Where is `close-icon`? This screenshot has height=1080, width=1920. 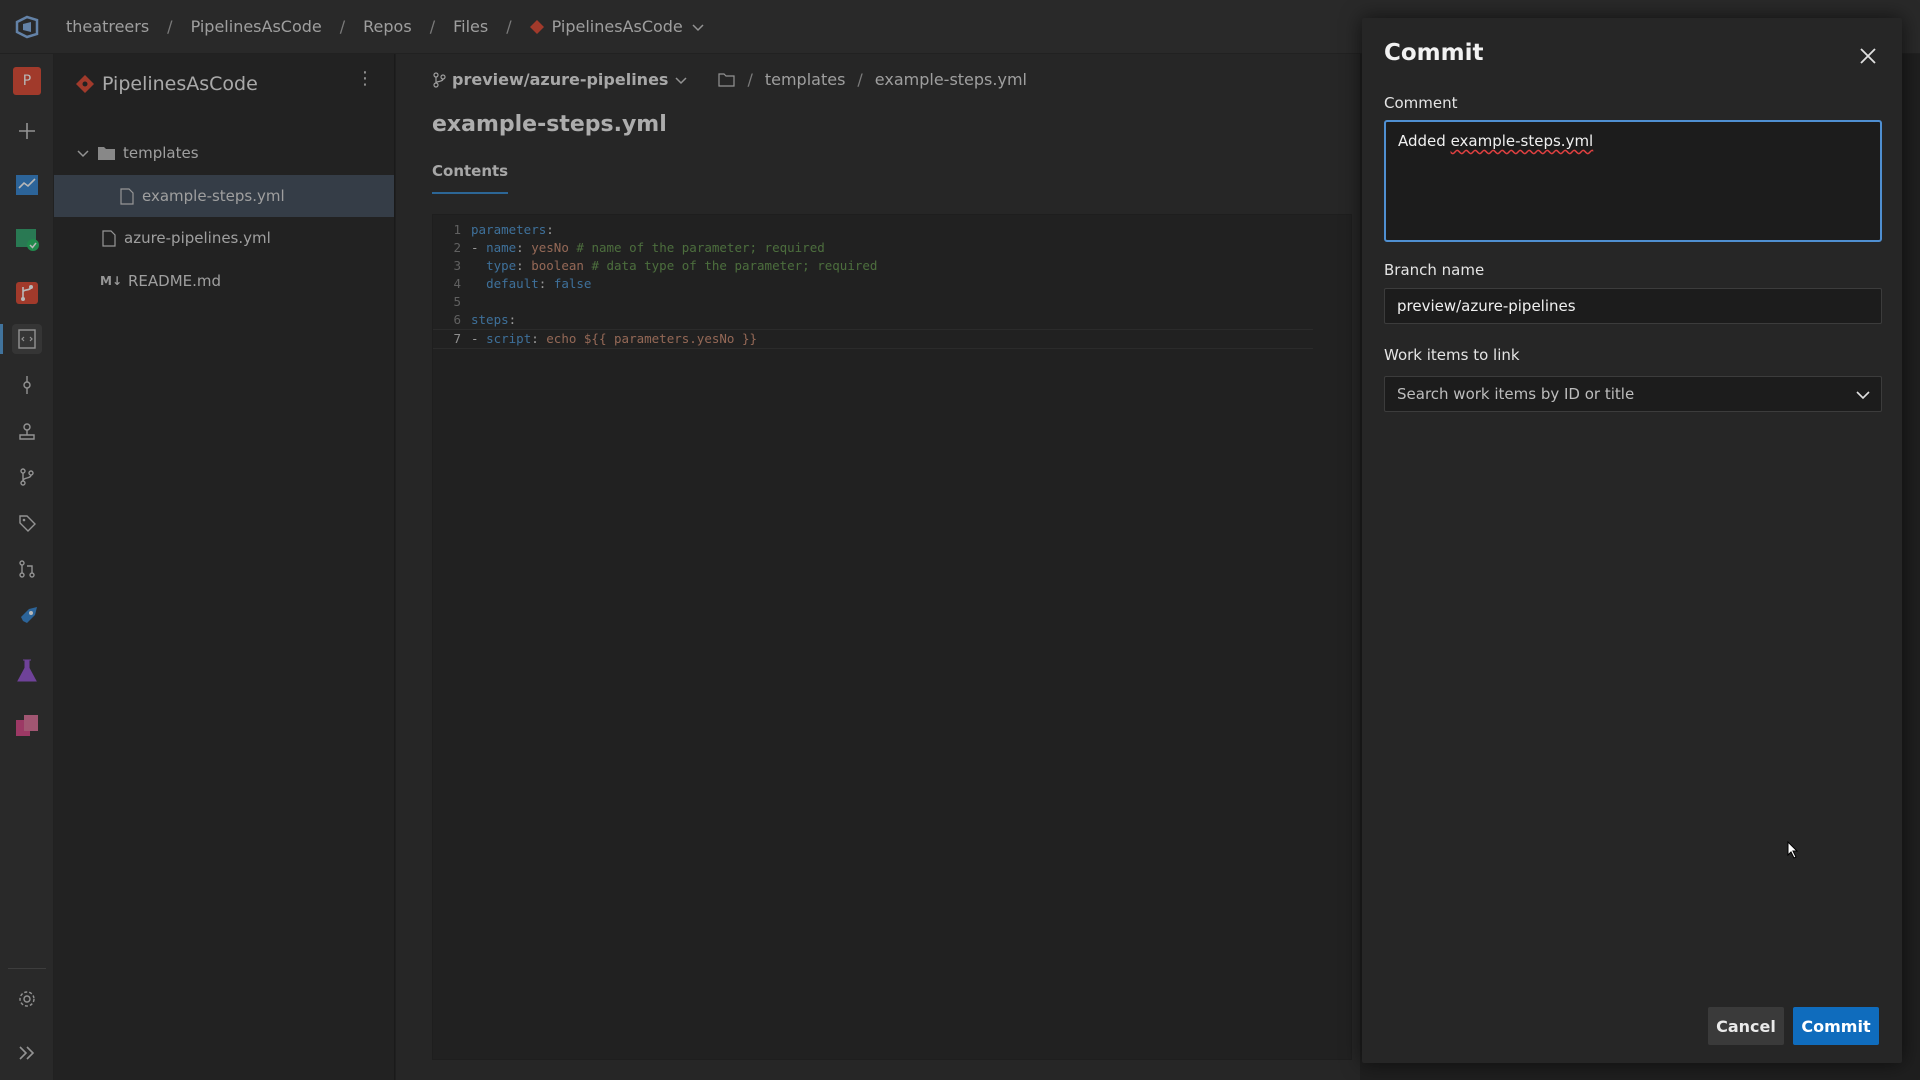
close-icon is located at coordinates (1868, 56).